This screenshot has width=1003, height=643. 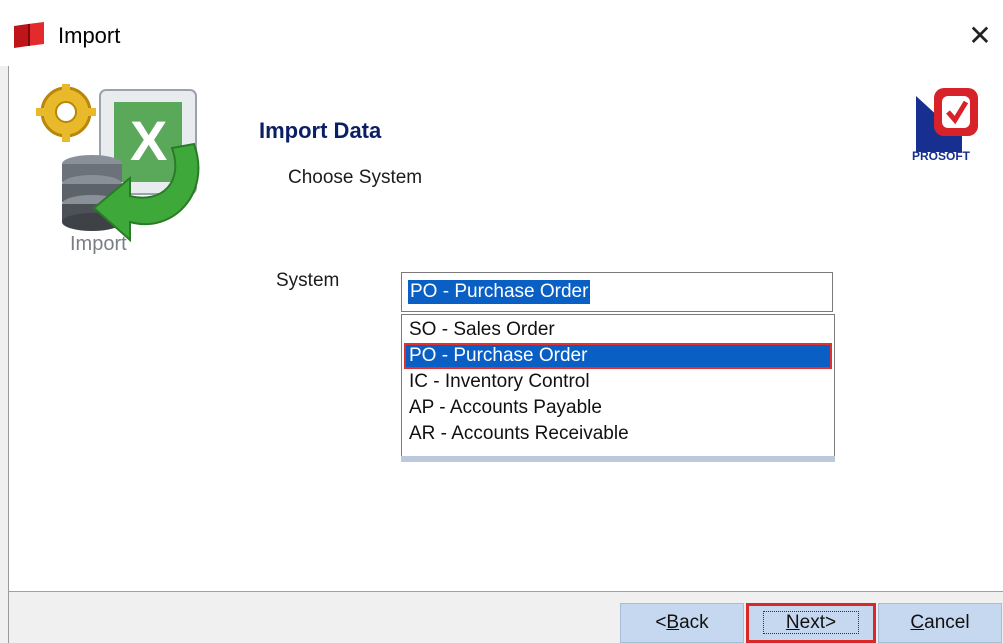 I want to click on close-icon: ✕, so click(x=980, y=35).